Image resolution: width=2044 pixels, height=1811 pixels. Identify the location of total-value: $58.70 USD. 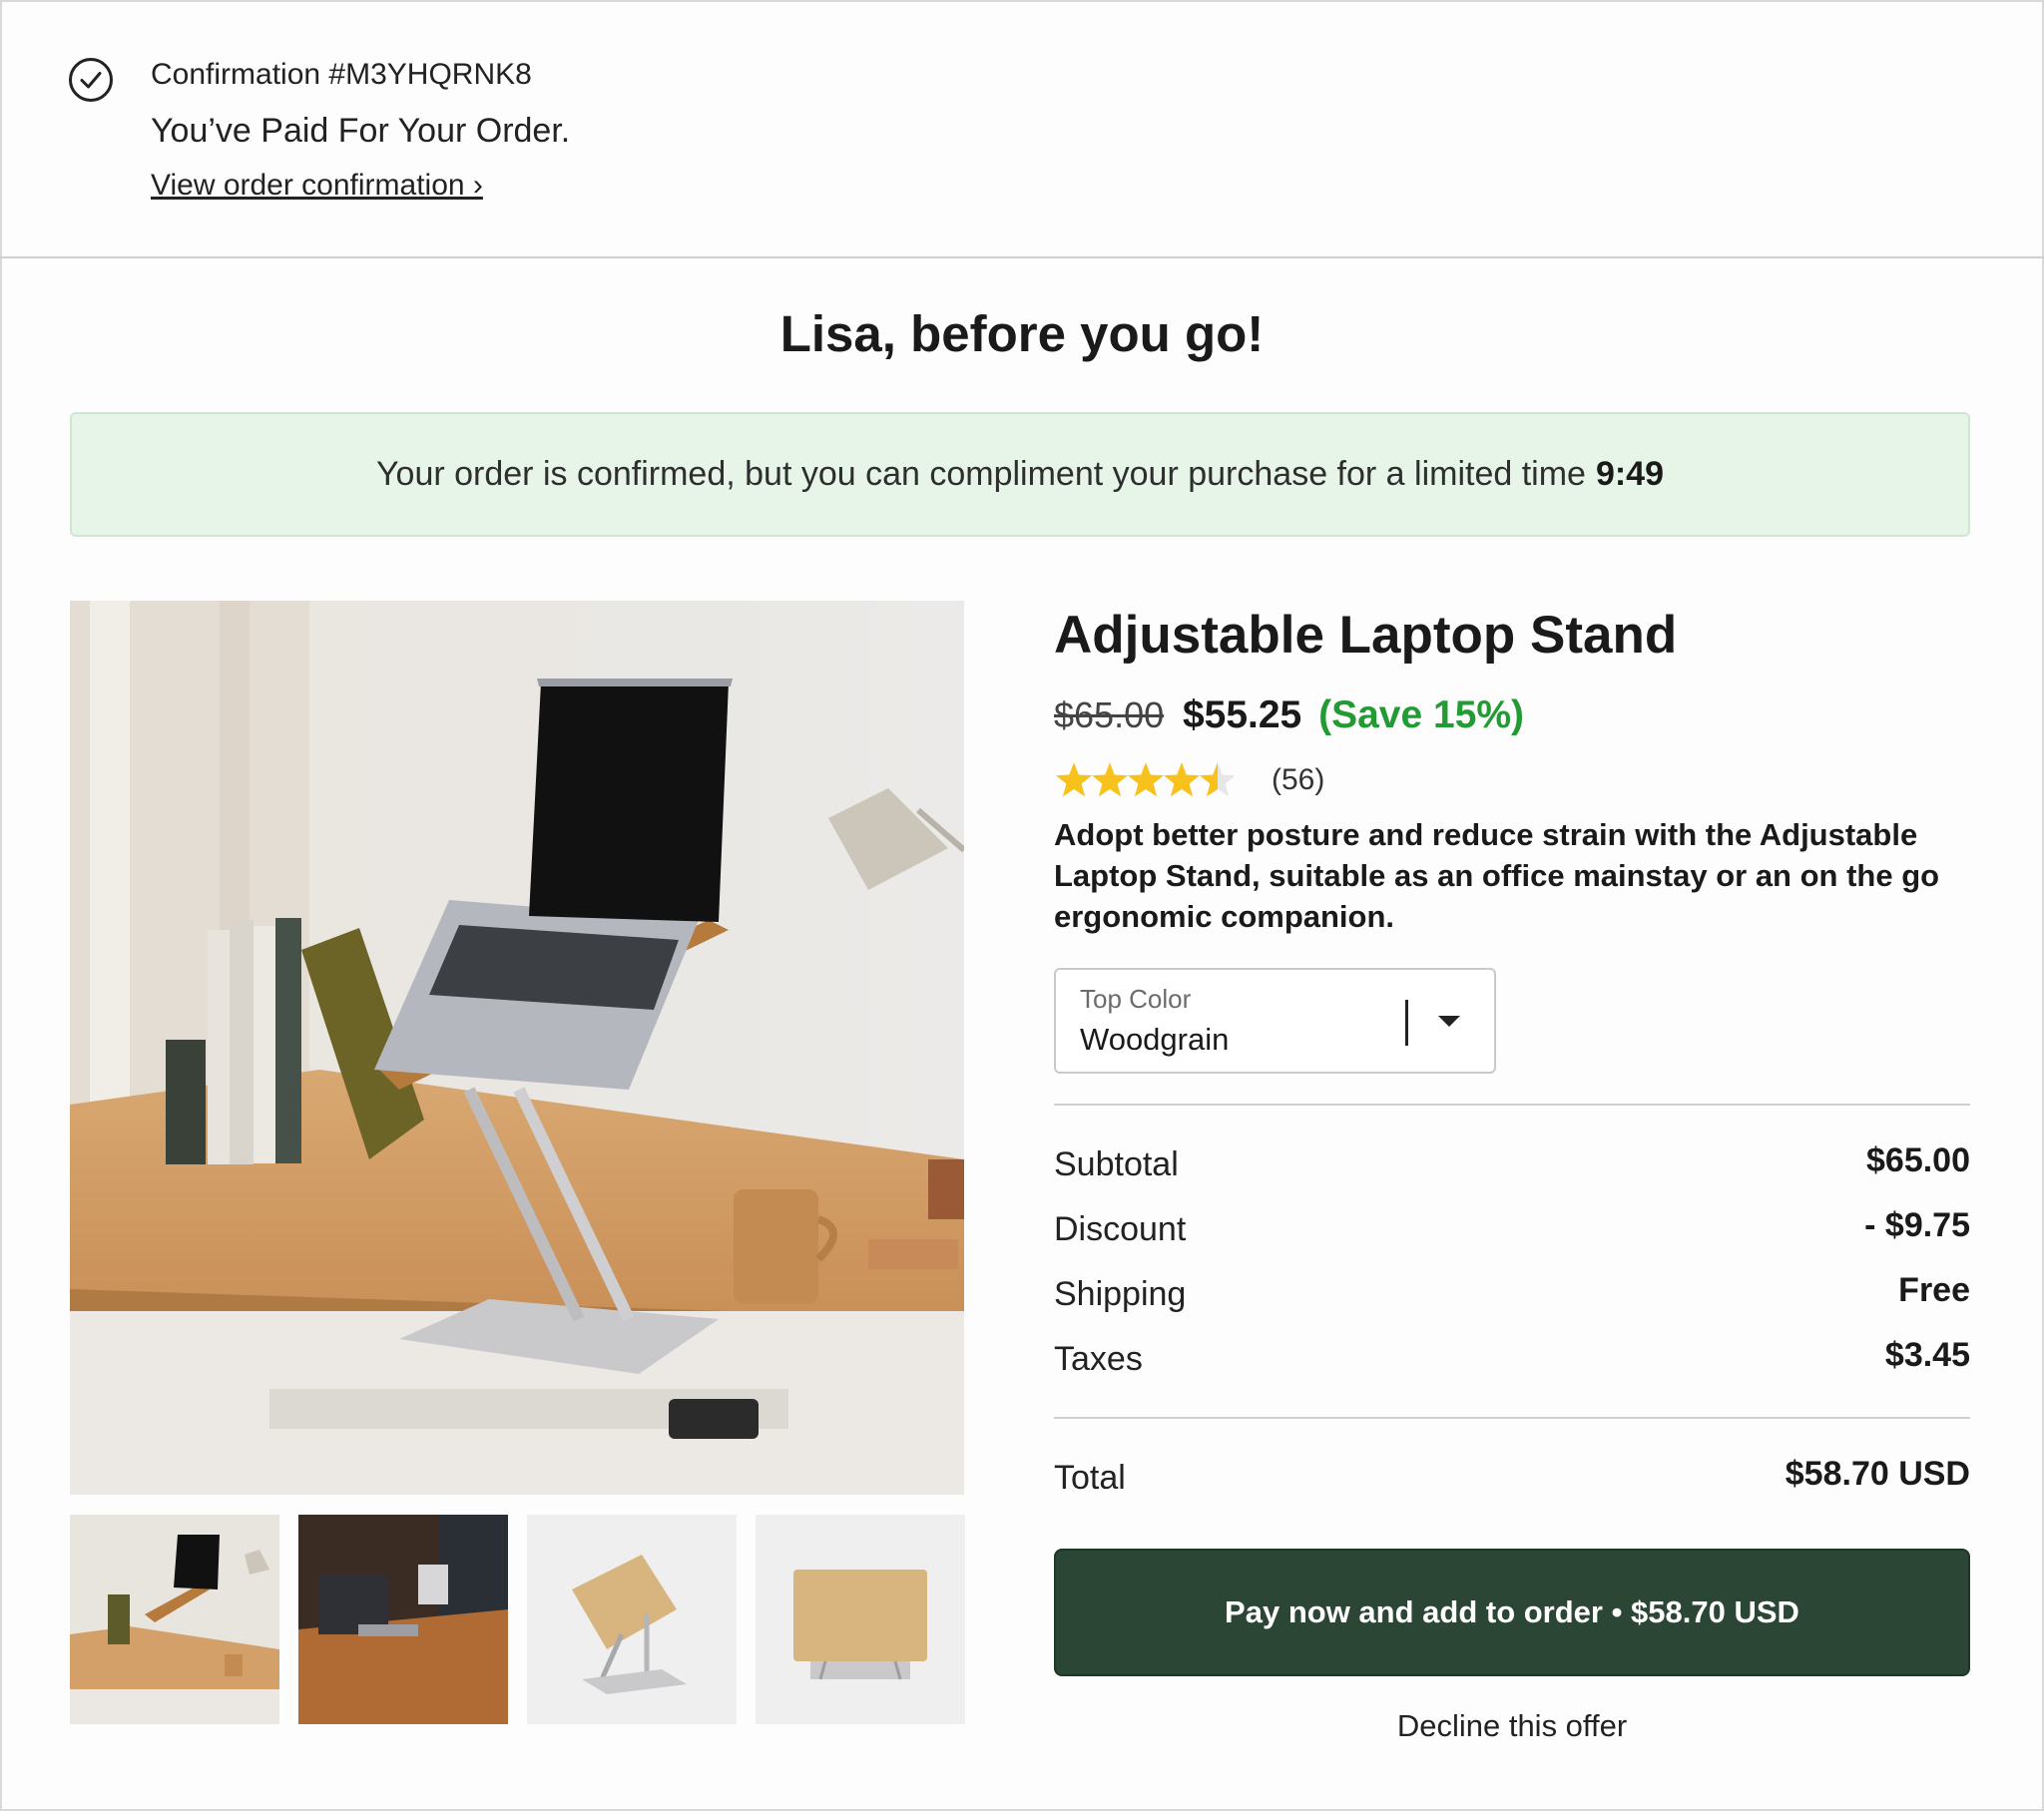
(1877, 1474).